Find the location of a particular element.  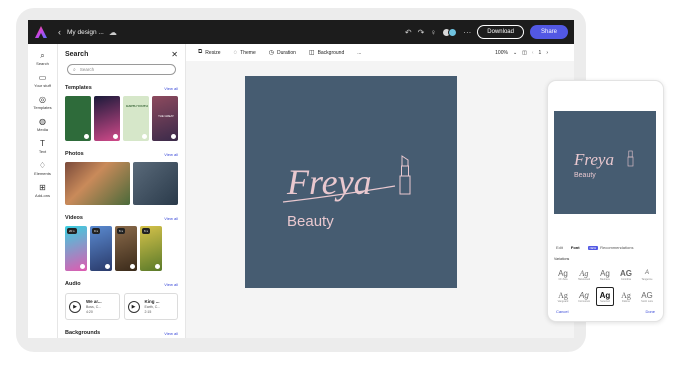

text-icon: T is located at coordinates (42, 143).